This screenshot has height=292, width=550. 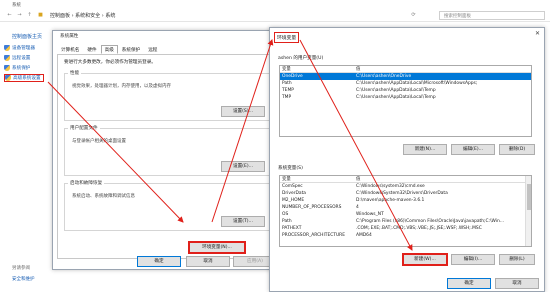 What do you see at coordinates (21, 268) in the screenshot?
I see `see-also-heading: 另请参阅` at bounding box center [21, 268].